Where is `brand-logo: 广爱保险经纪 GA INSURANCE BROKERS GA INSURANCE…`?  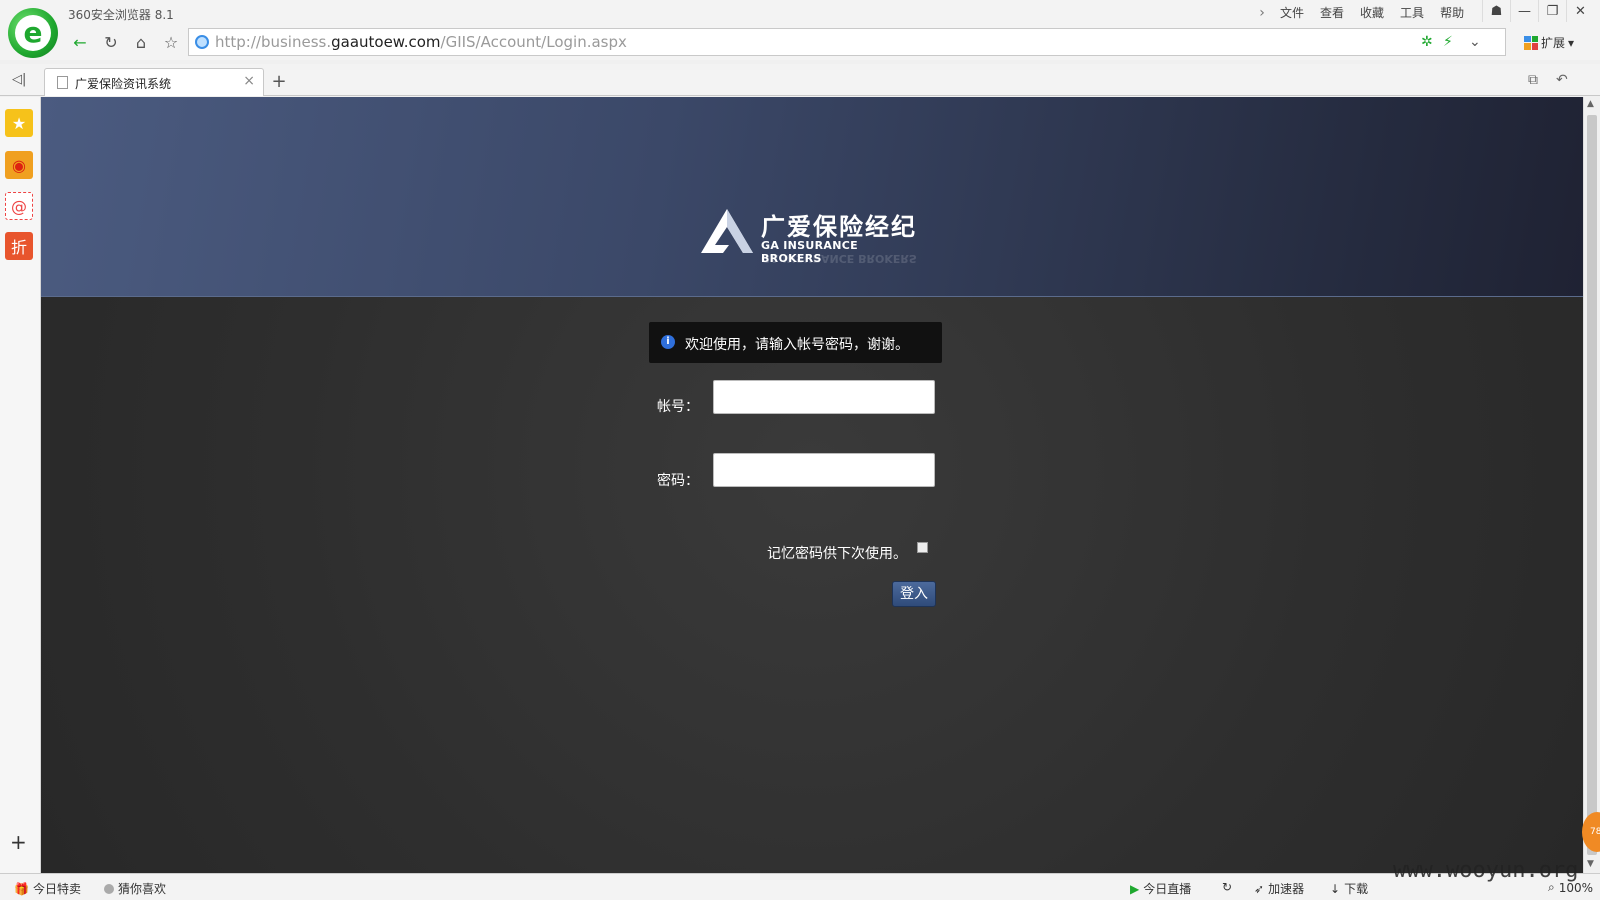
brand-logo: 广爱保险经纪 GA INSURANCE BROKERS GA INSURANCE… is located at coordinates (809, 240).